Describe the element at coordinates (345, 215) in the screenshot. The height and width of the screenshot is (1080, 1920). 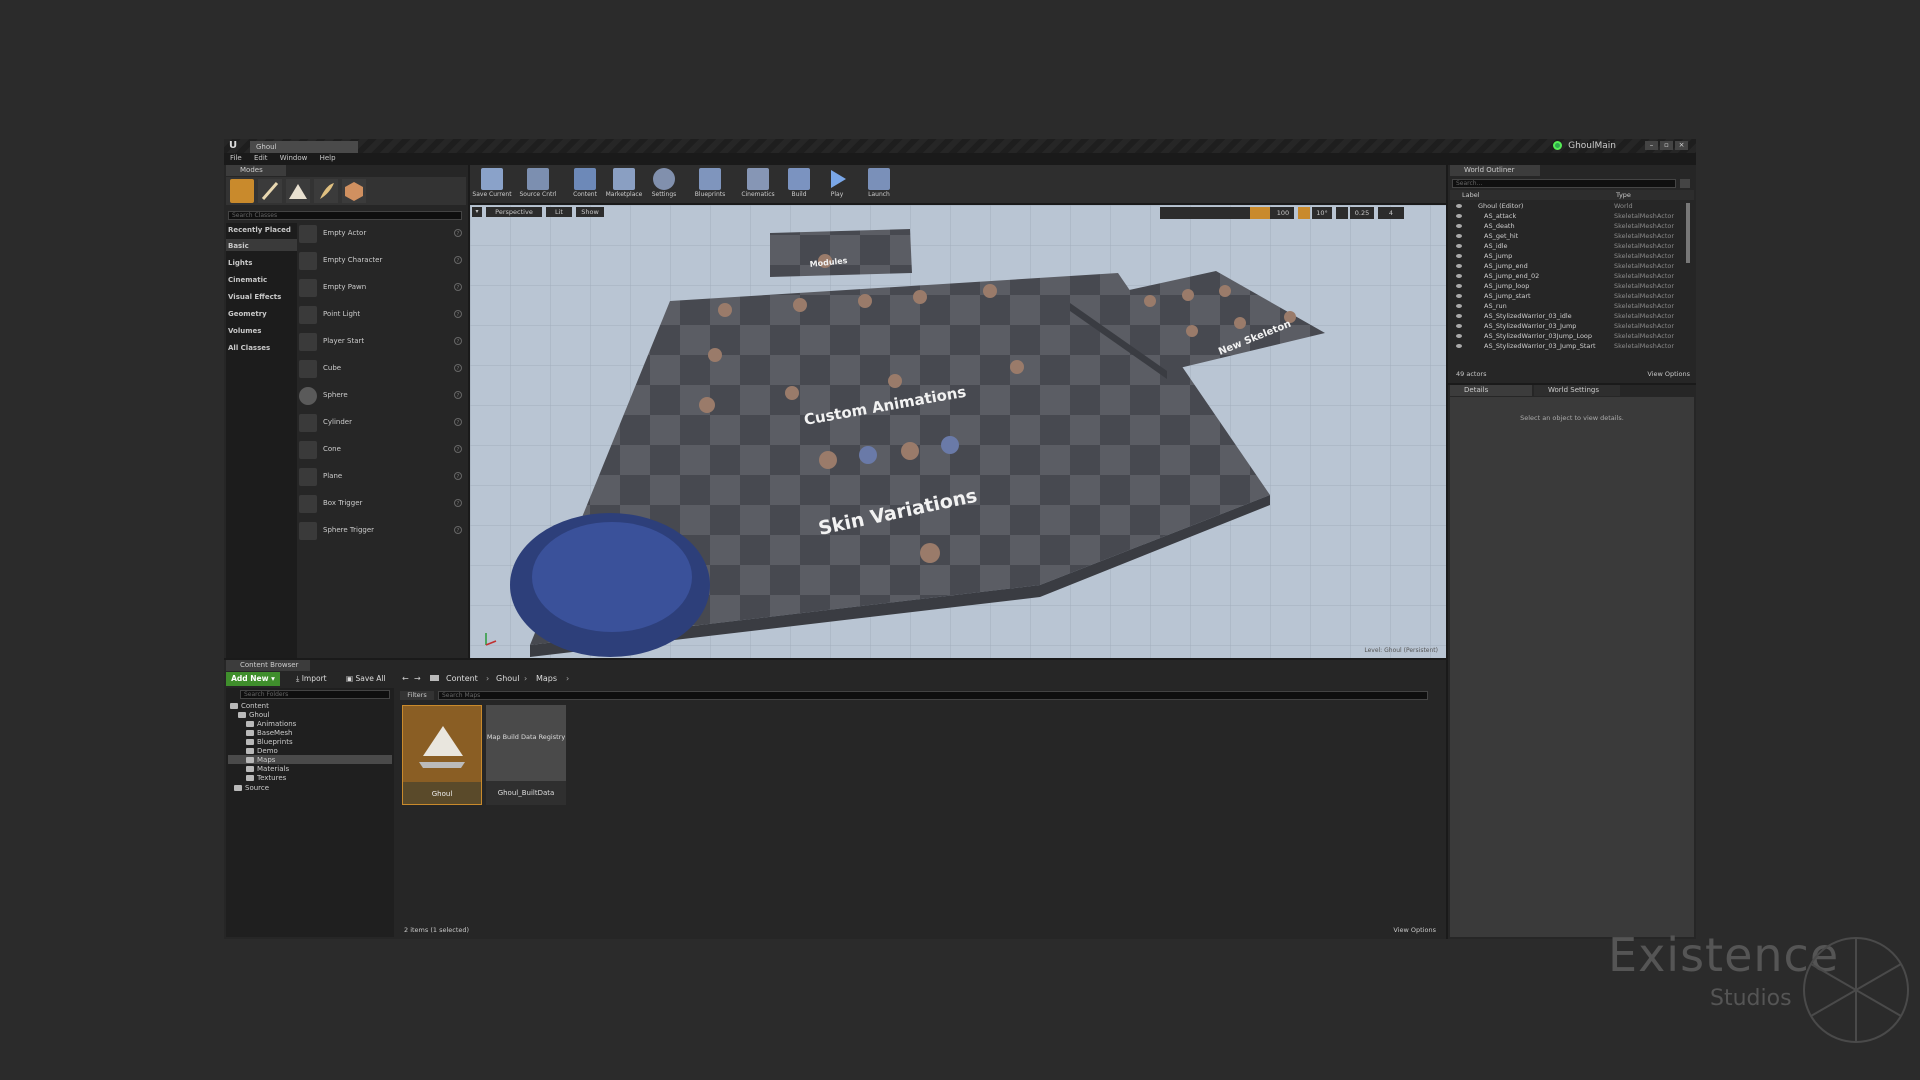
I see `search-classes-input: Search Classes` at that location.